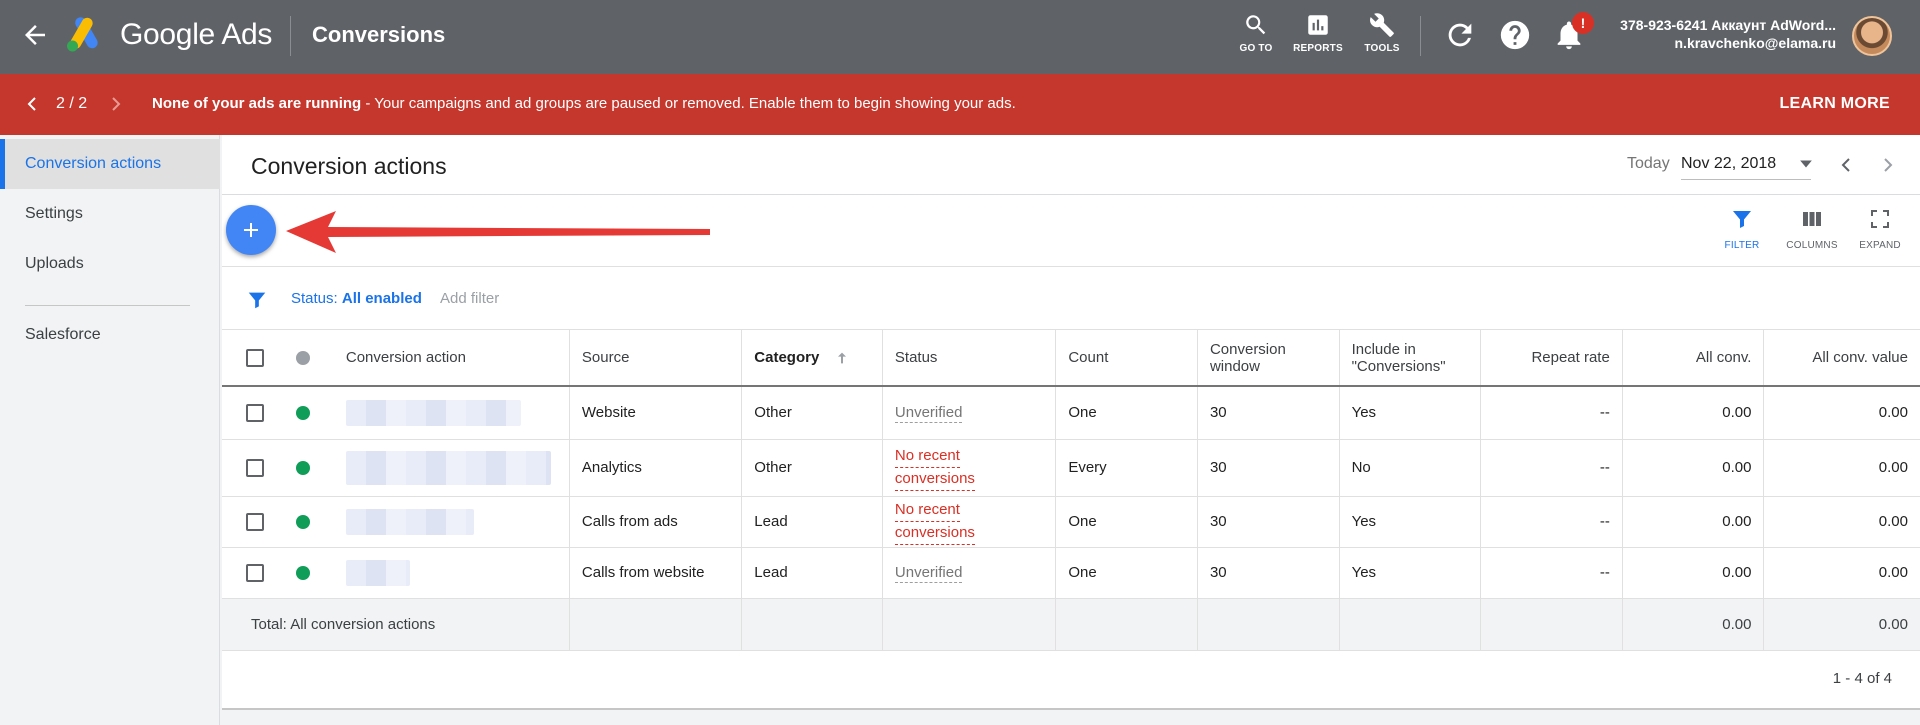 The image size is (1920, 725). Describe the element at coordinates (1318, 37) in the screenshot. I see `reports-button: REPORTS` at that location.